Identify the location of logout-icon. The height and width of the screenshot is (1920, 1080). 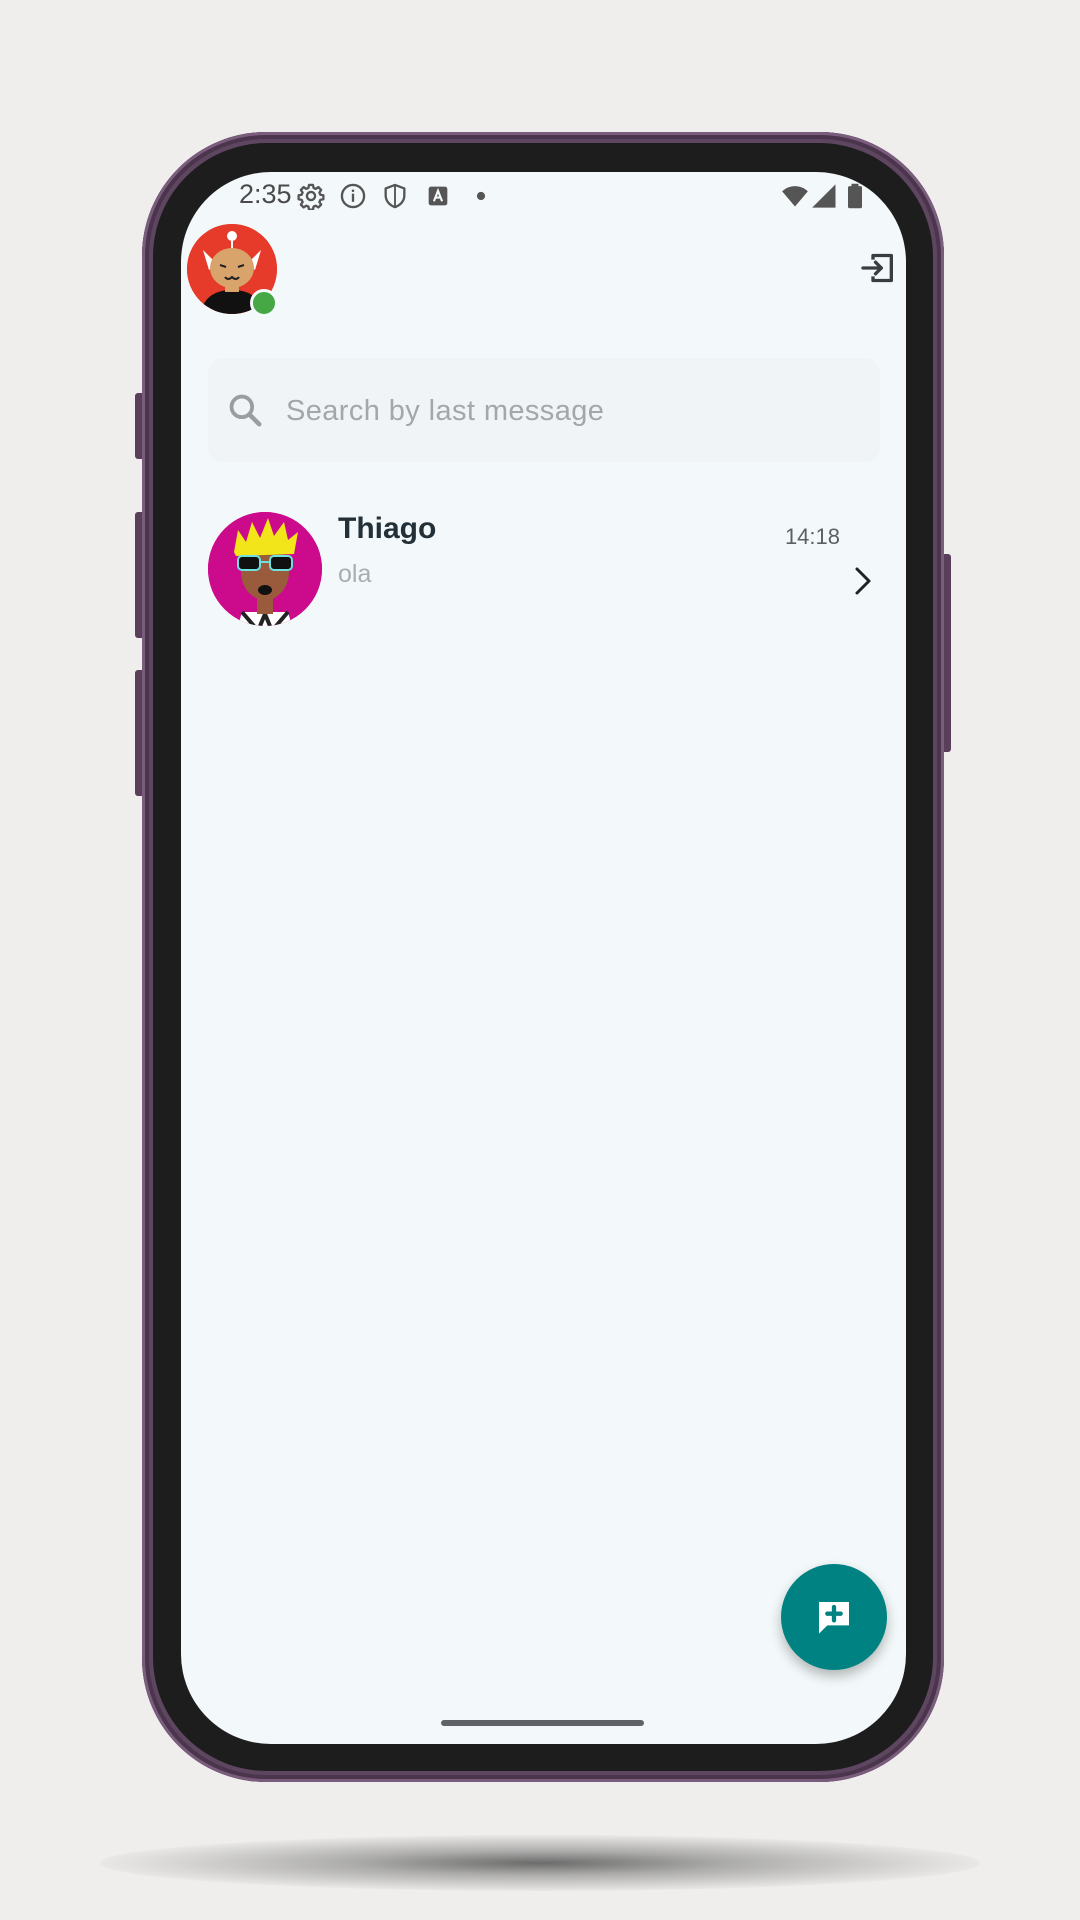
(878, 268).